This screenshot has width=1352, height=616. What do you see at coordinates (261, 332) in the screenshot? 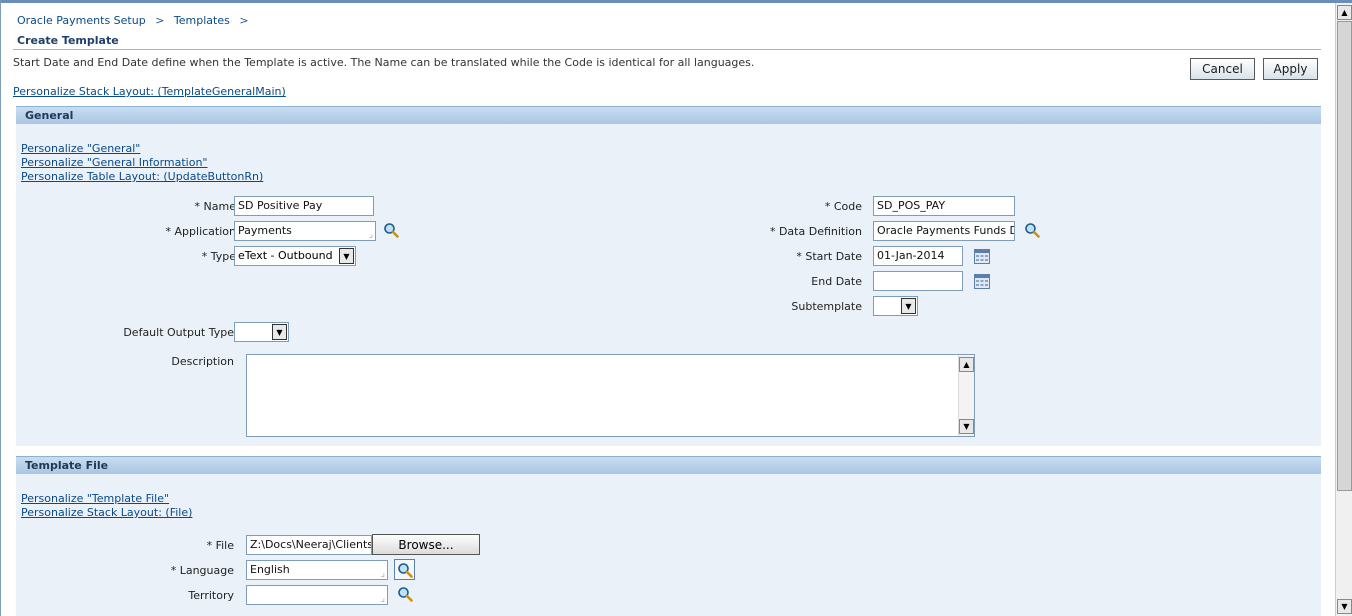
I see `default-output-type-select: ▼` at bounding box center [261, 332].